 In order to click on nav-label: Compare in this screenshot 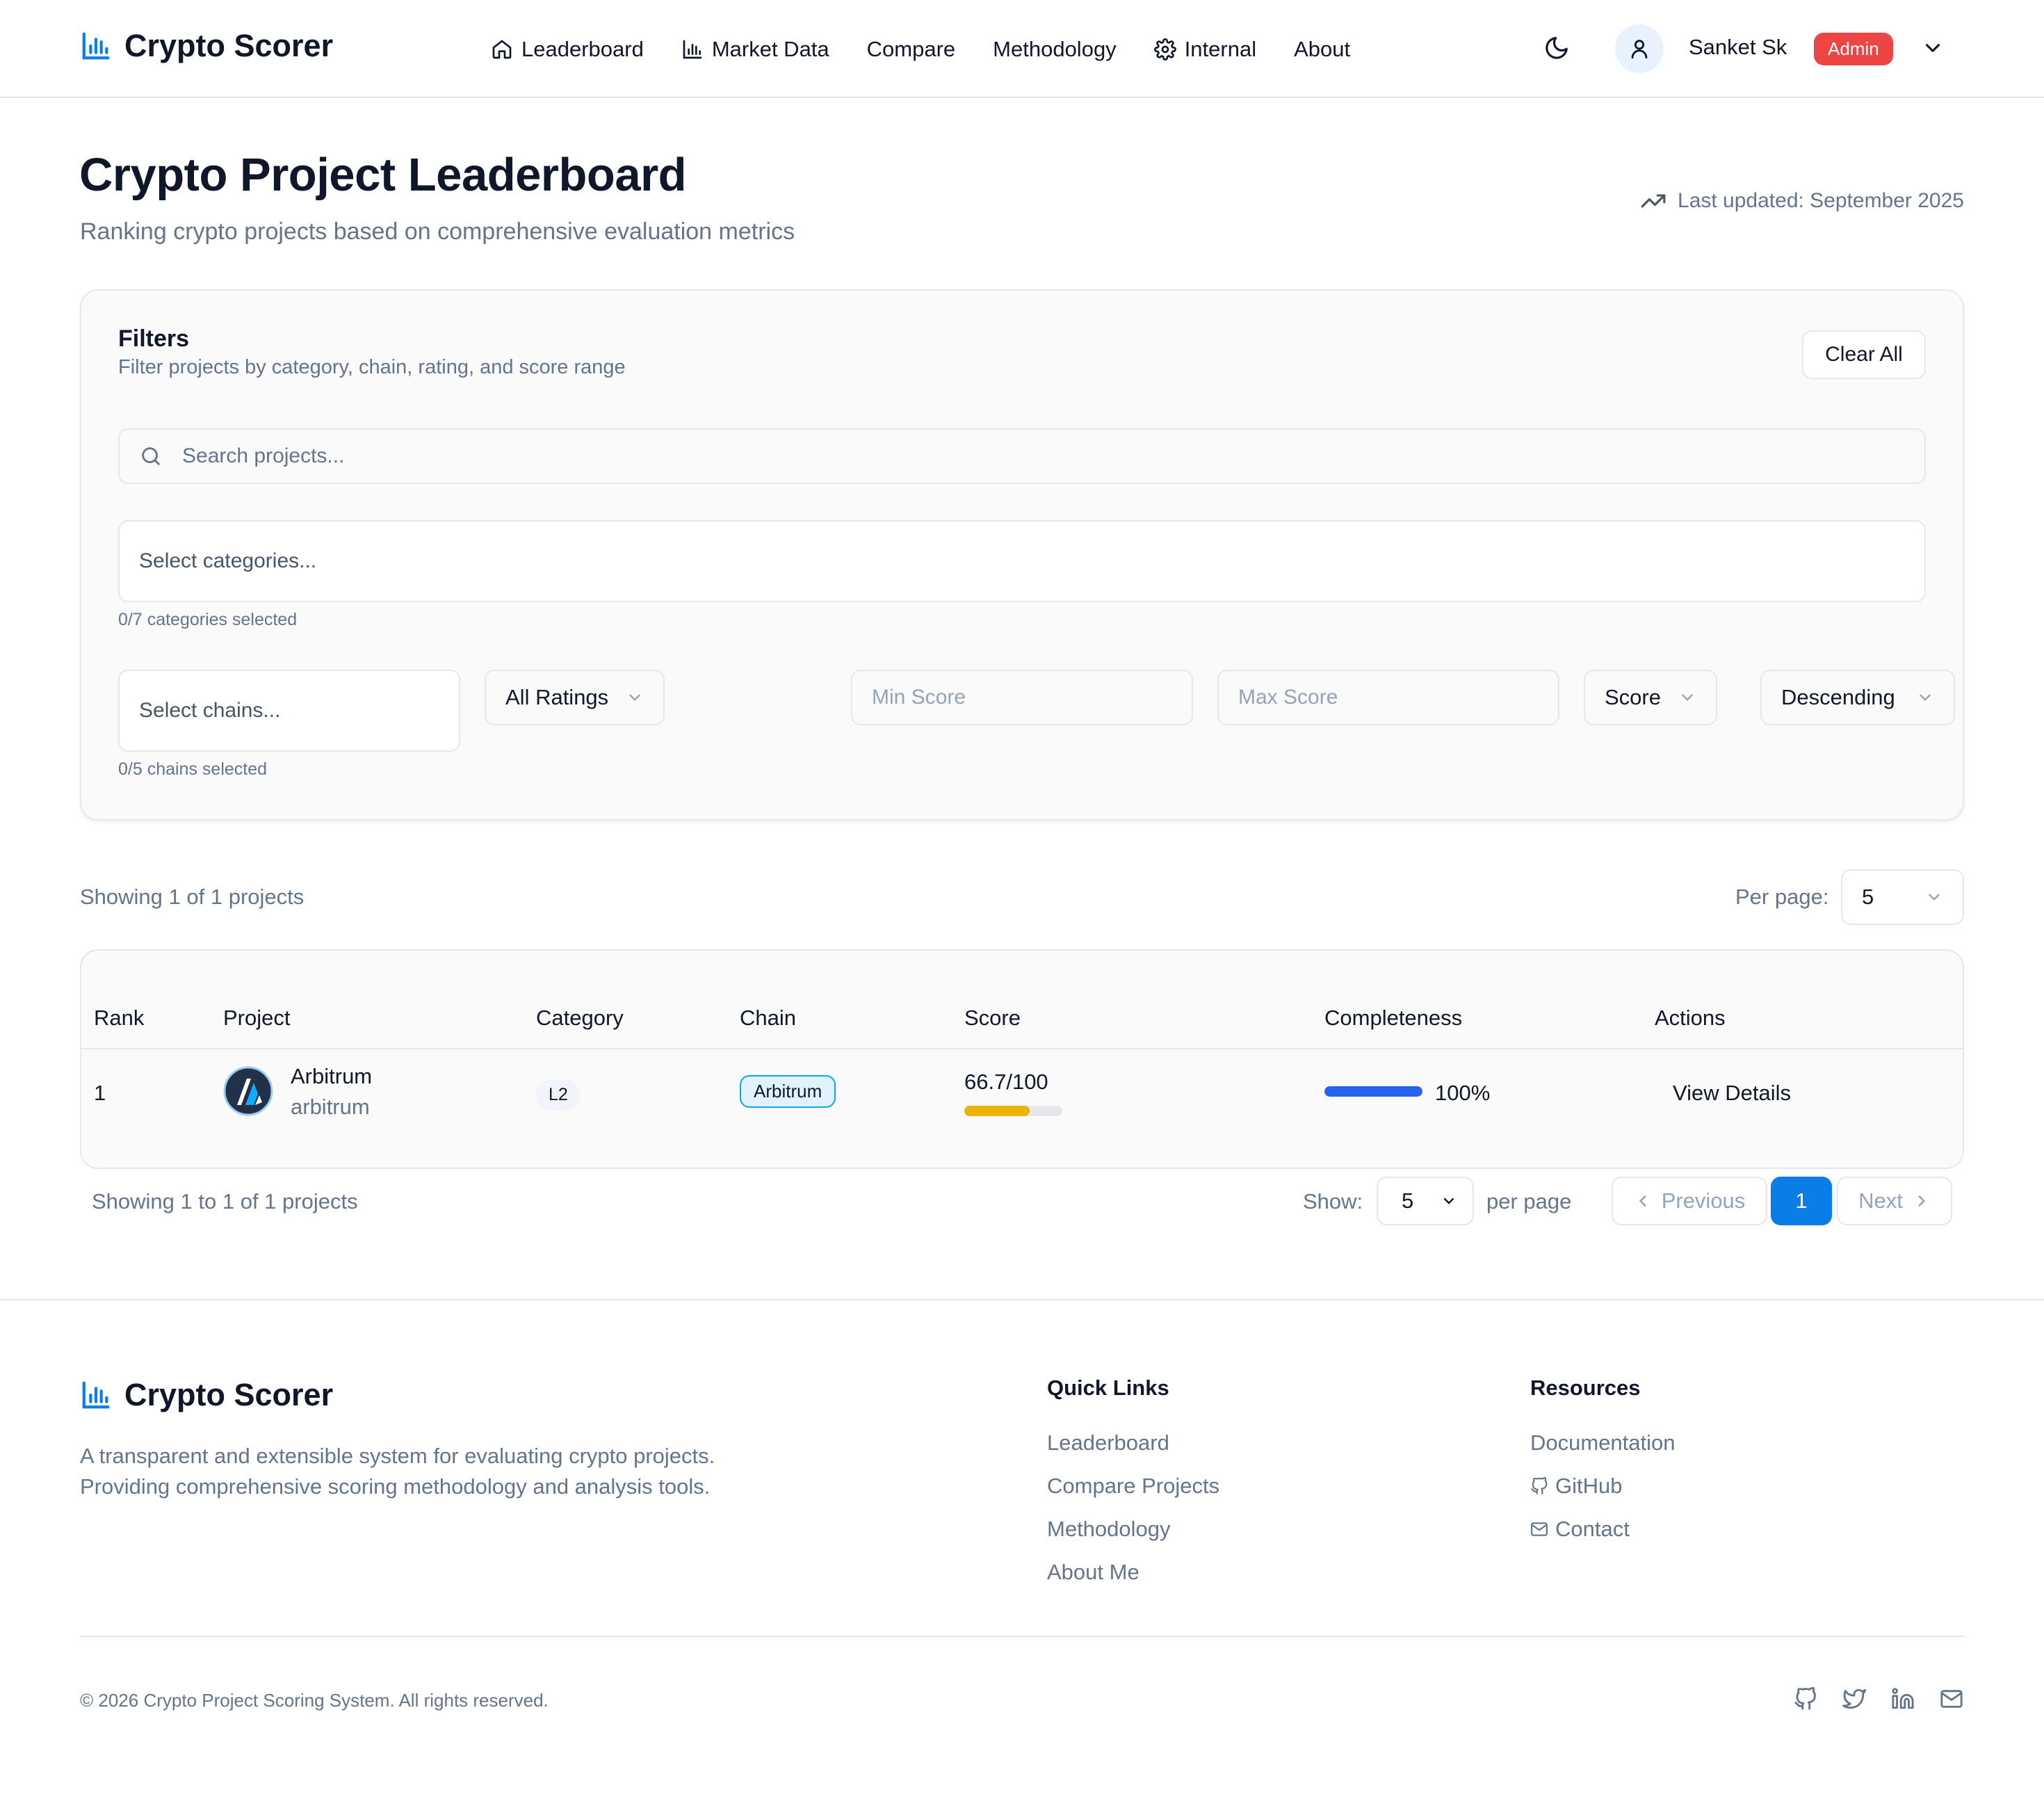, I will do `click(911, 49)`.